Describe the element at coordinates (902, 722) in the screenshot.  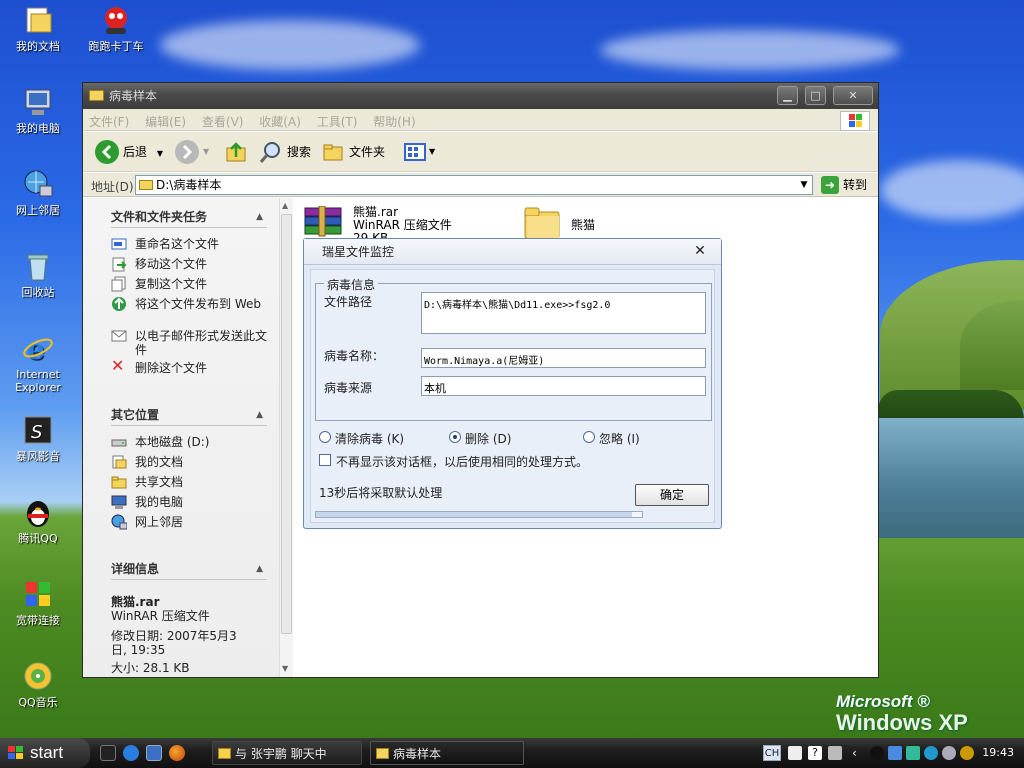
I see `logo-product: Windows XP` at that location.